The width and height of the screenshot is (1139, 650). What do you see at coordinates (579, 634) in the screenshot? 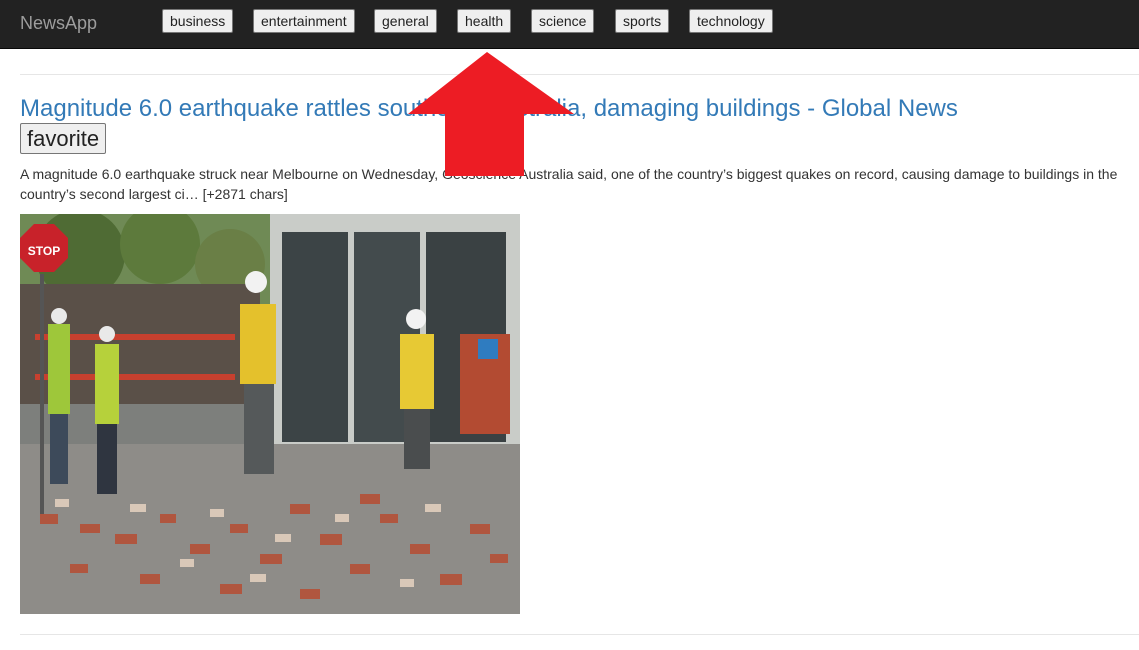
I see `bottom-divider` at bounding box center [579, 634].